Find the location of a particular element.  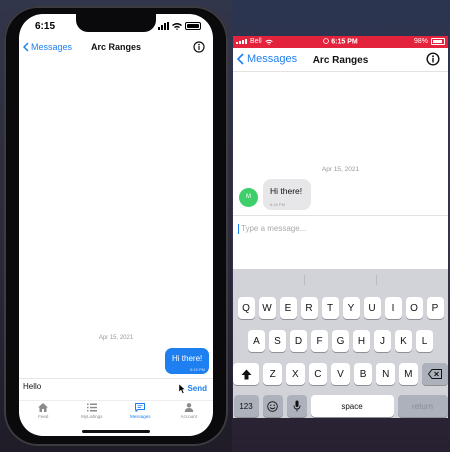

key: C is located at coordinates (318, 374).